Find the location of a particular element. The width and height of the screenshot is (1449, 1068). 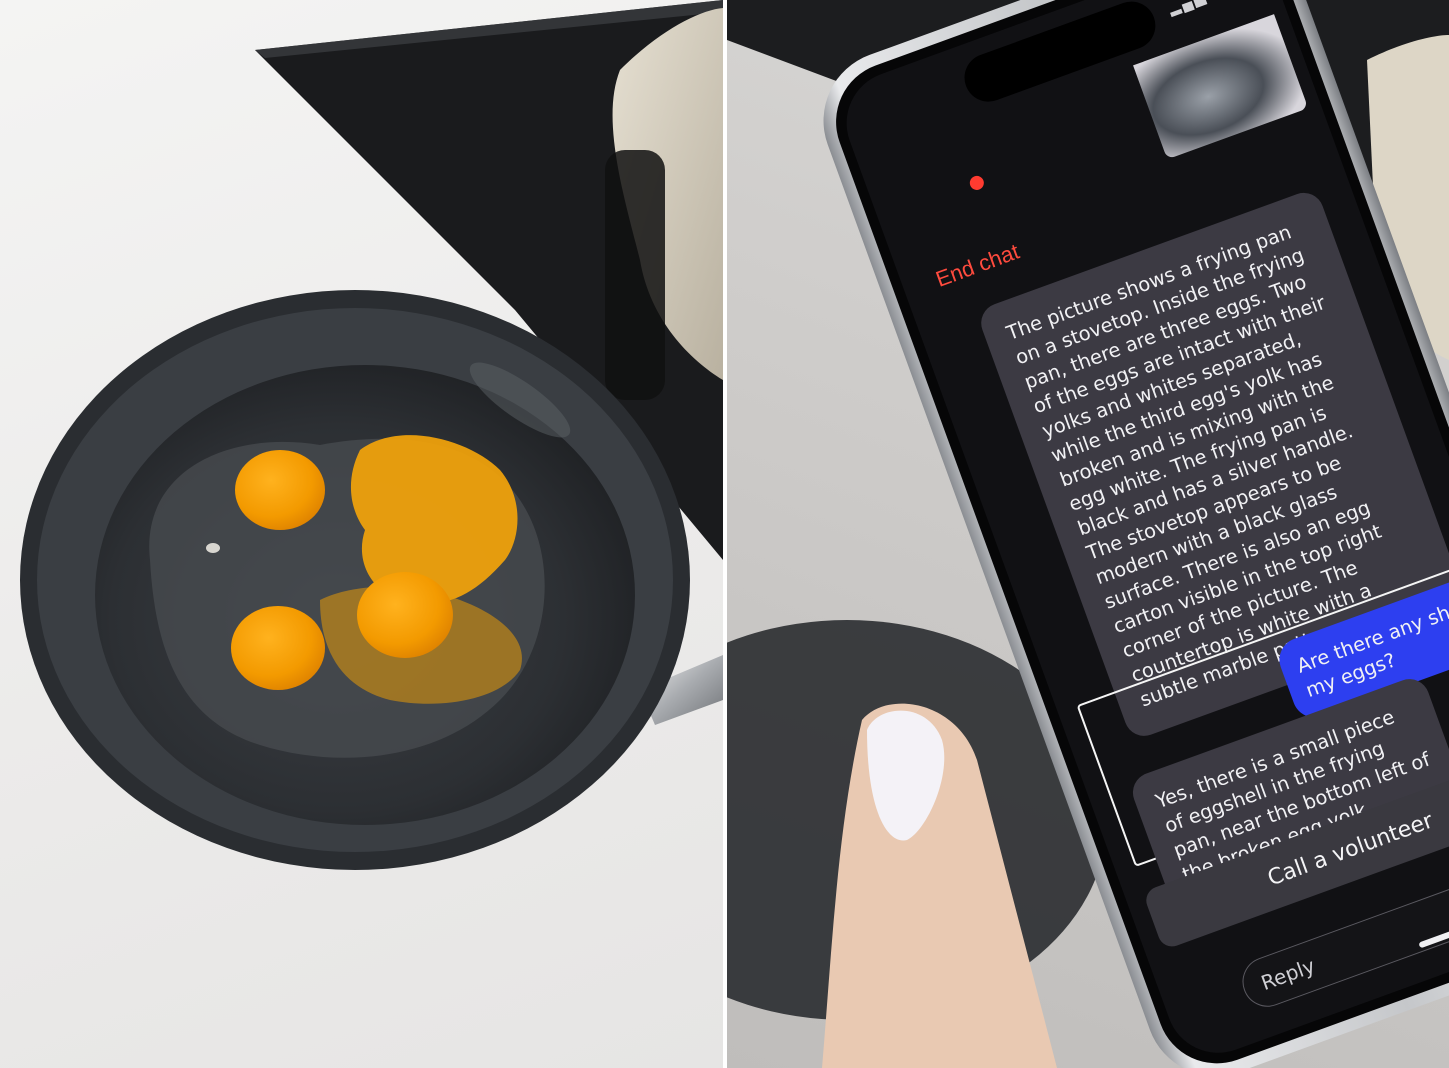

wifi-icon: ◠ is located at coordinates (1219, 1).